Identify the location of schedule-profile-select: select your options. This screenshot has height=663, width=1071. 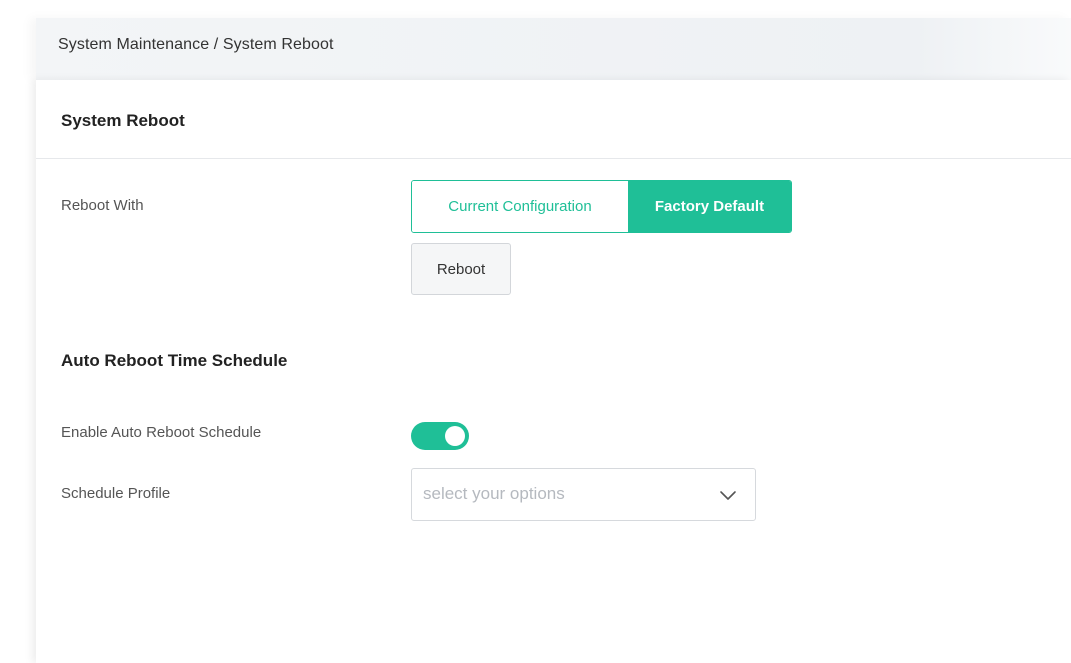
(583, 494).